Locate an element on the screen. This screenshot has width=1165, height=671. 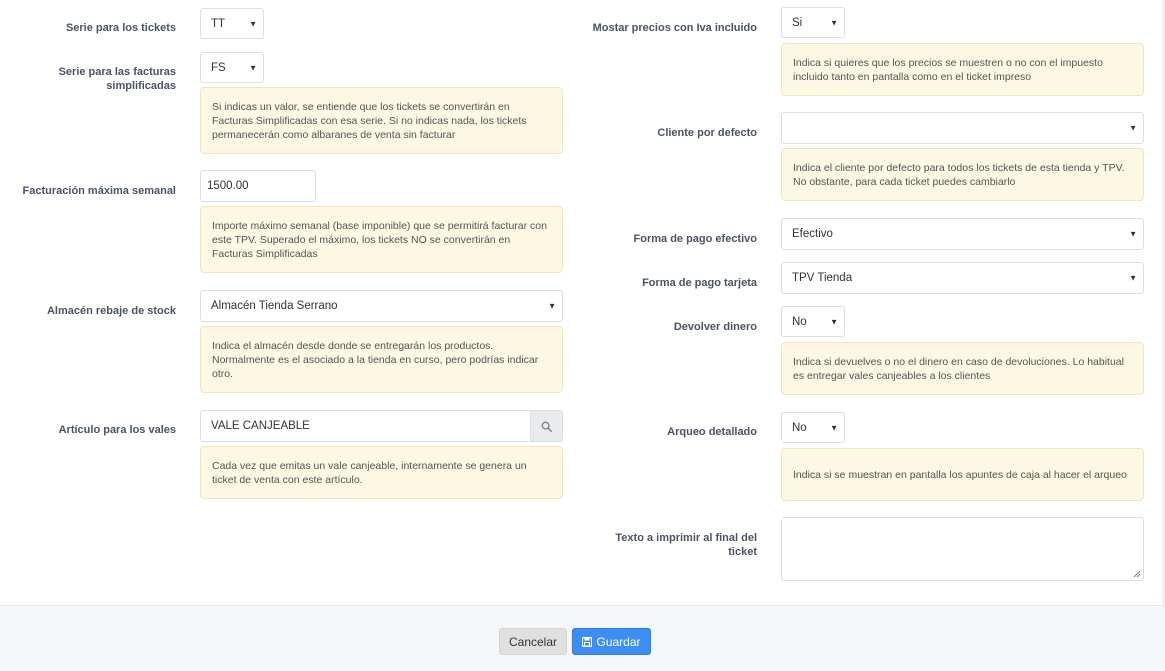
cancel-button-label: Cancelar is located at coordinates (533, 641).